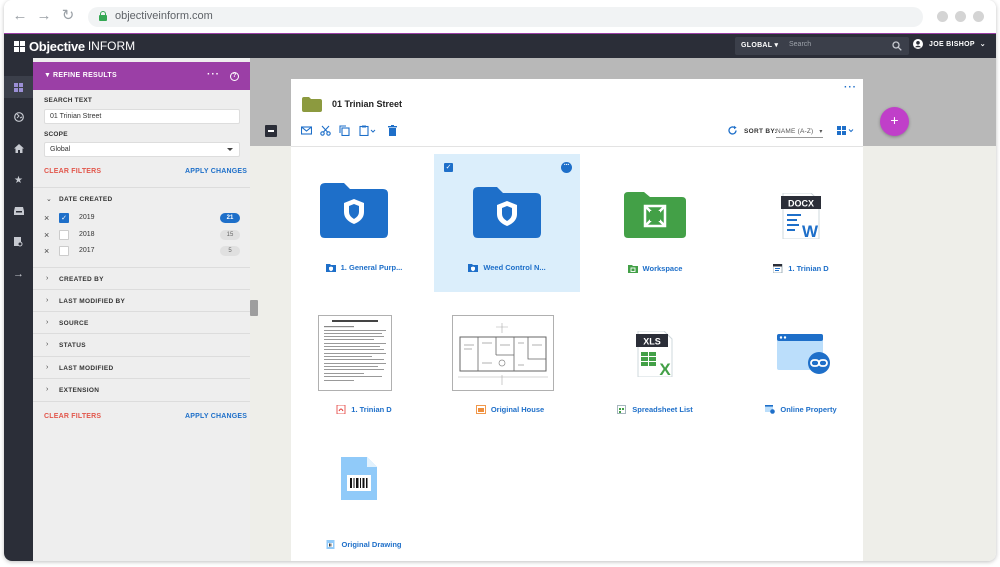 The width and height of the screenshot is (1000, 567). I want to click on chevron-down-icon: ⌄, so click(49, 199).